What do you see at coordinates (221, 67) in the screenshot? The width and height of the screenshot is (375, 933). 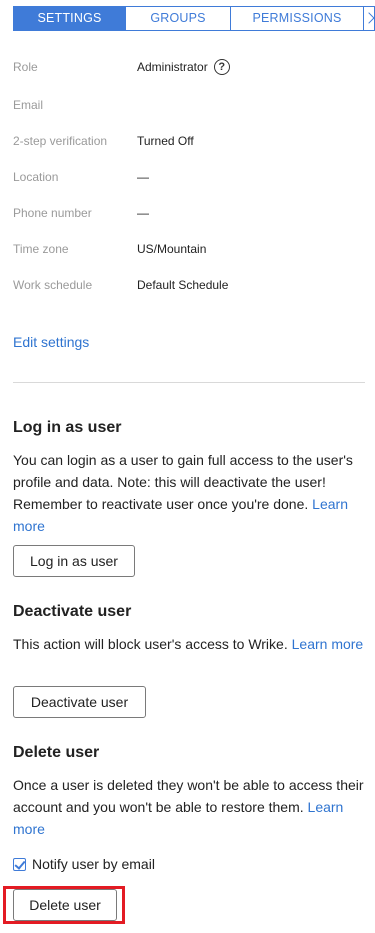 I see `help-icon: ?` at bounding box center [221, 67].